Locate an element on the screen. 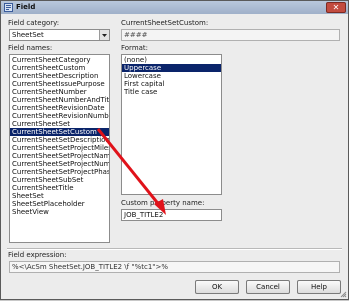  dropdown-button is located at coordinates (104, 35).